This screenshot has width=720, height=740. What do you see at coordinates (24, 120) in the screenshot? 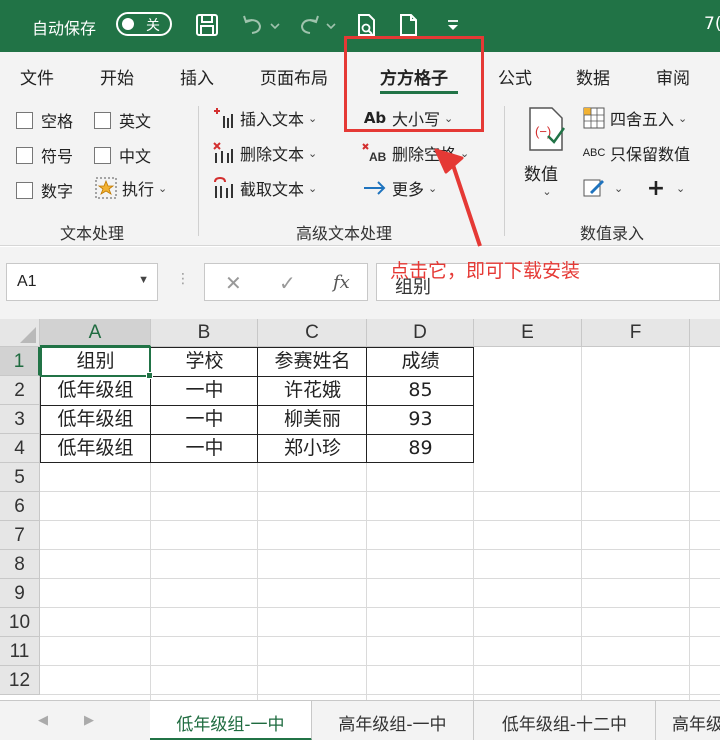
I see `checkbox-icon` at bounding box center [24, 120].